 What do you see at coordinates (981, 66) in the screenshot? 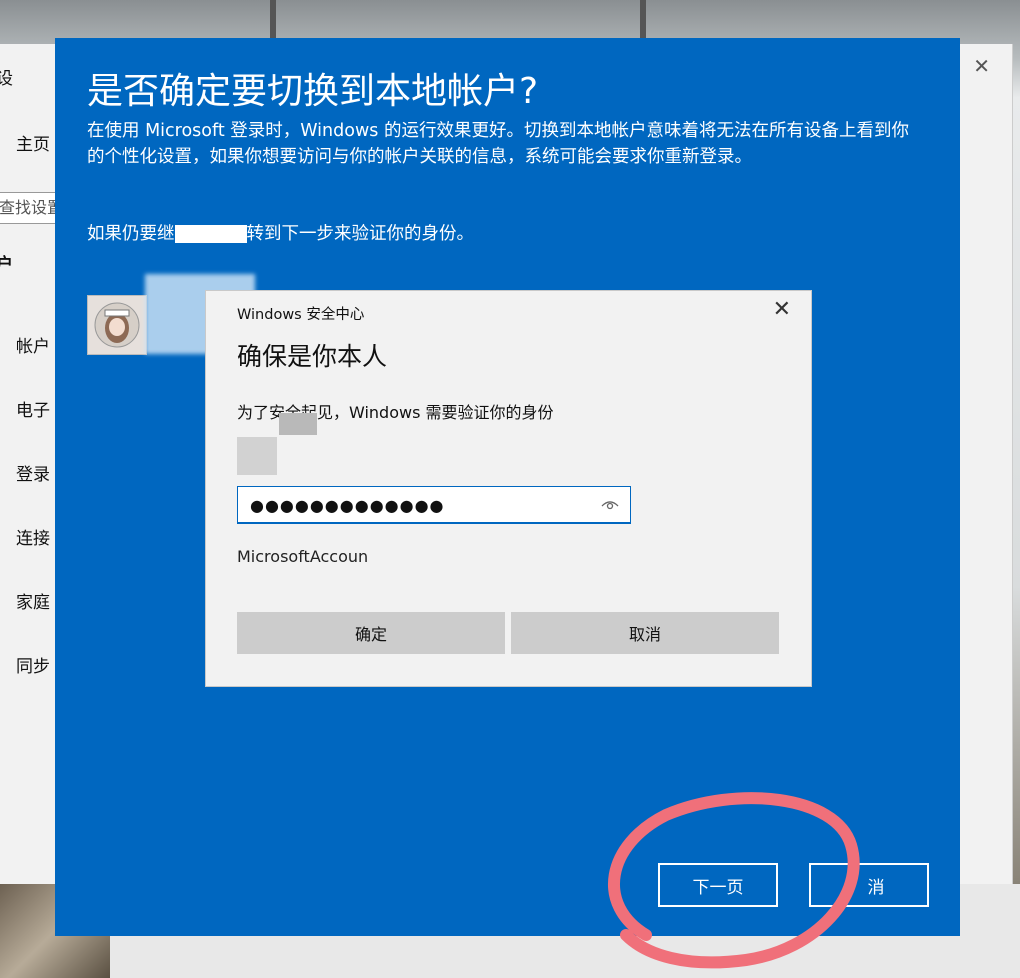
I see `settings-close-button: ✕` at bounding box center [981, 66].